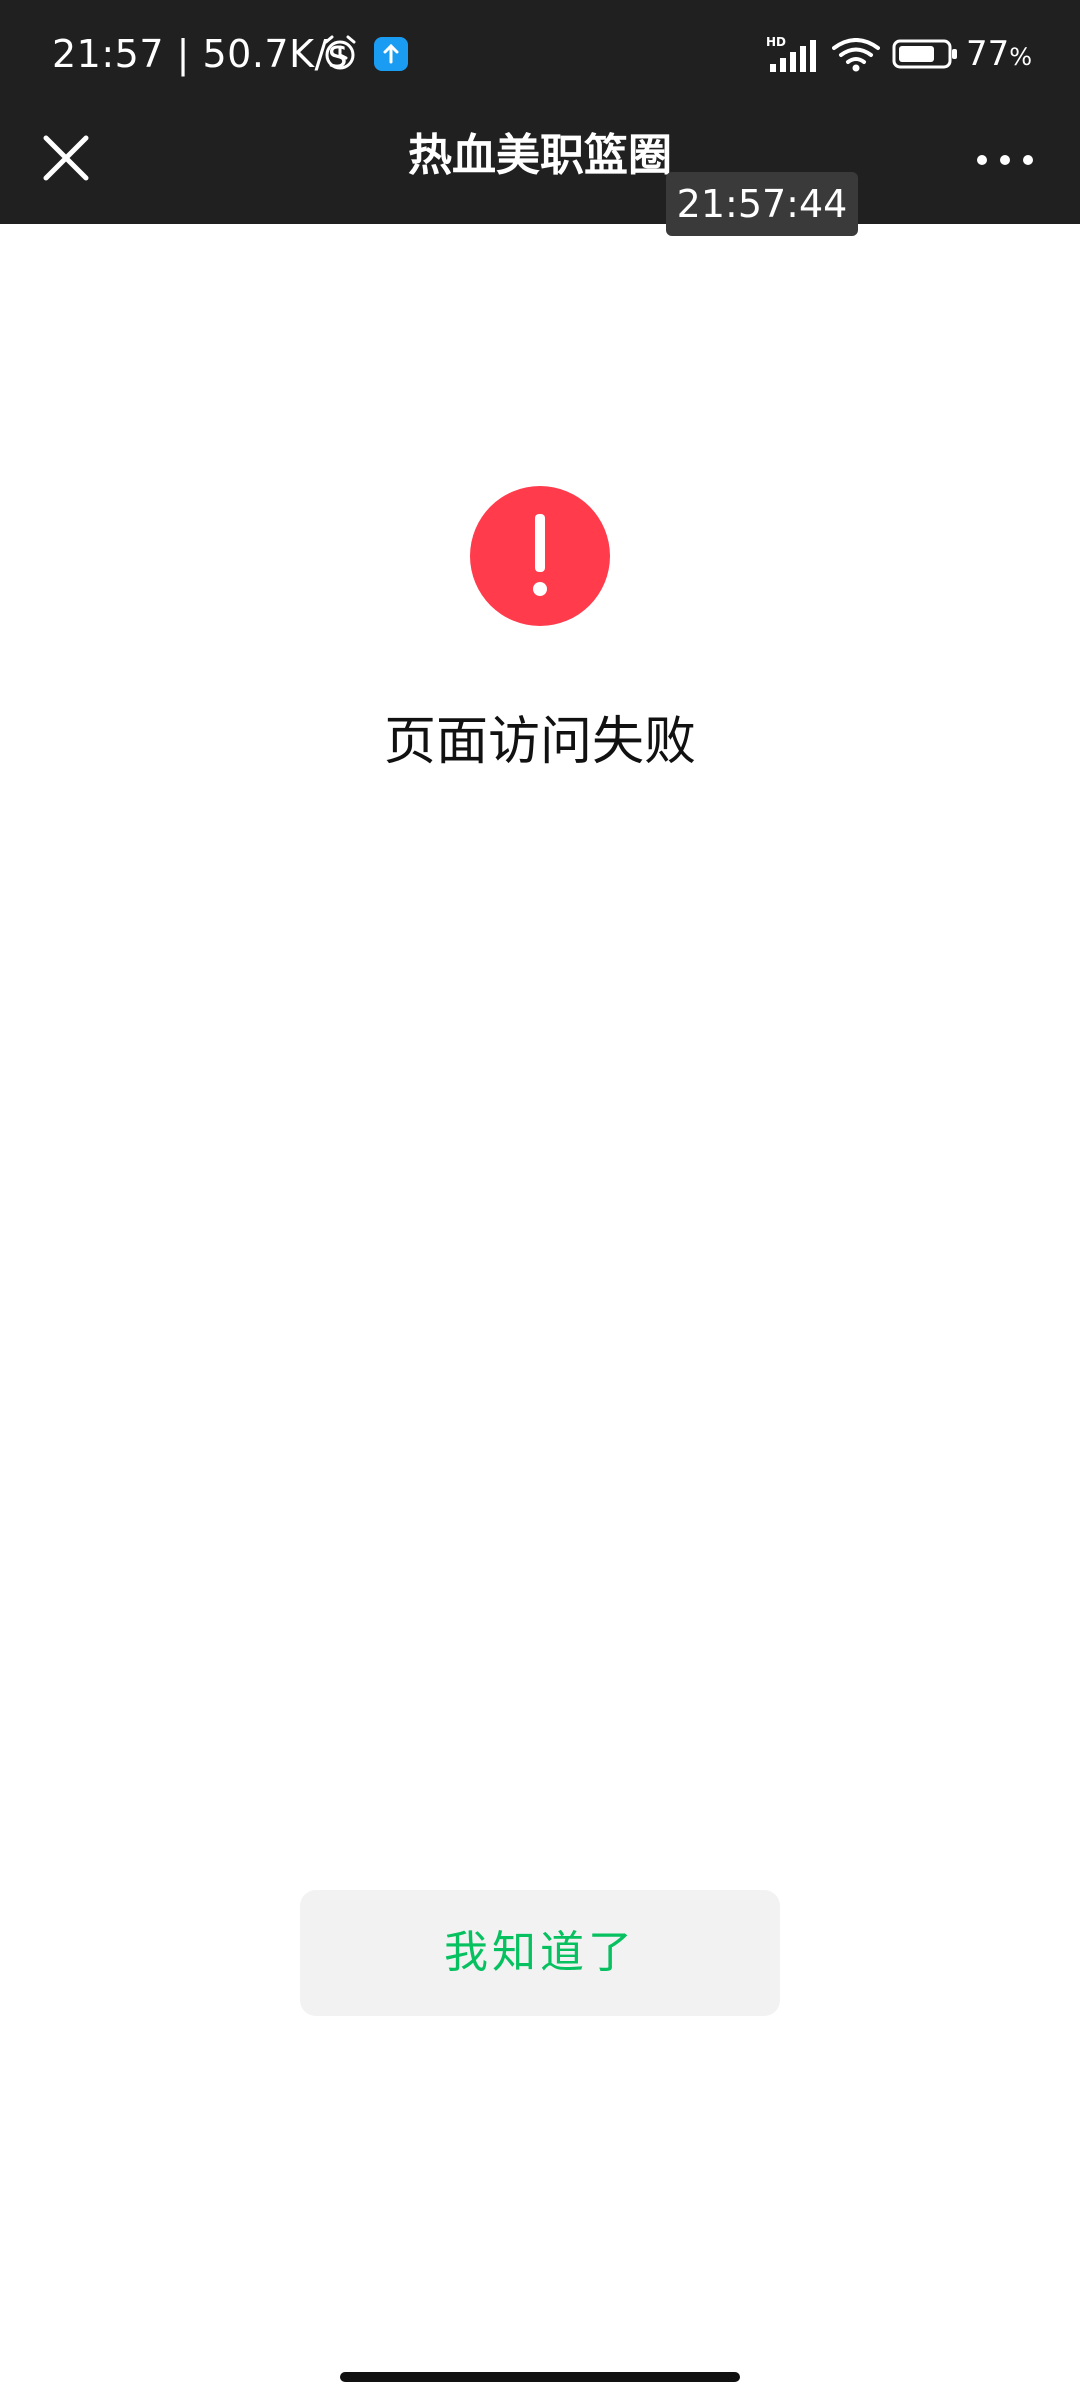 Image resolution: width=1080 pixels, height=2400 pixels. What do you see at coordinates (791, 53) in the screenshot?
I see `signal-icon: HD` at bounding box center [791, 53].